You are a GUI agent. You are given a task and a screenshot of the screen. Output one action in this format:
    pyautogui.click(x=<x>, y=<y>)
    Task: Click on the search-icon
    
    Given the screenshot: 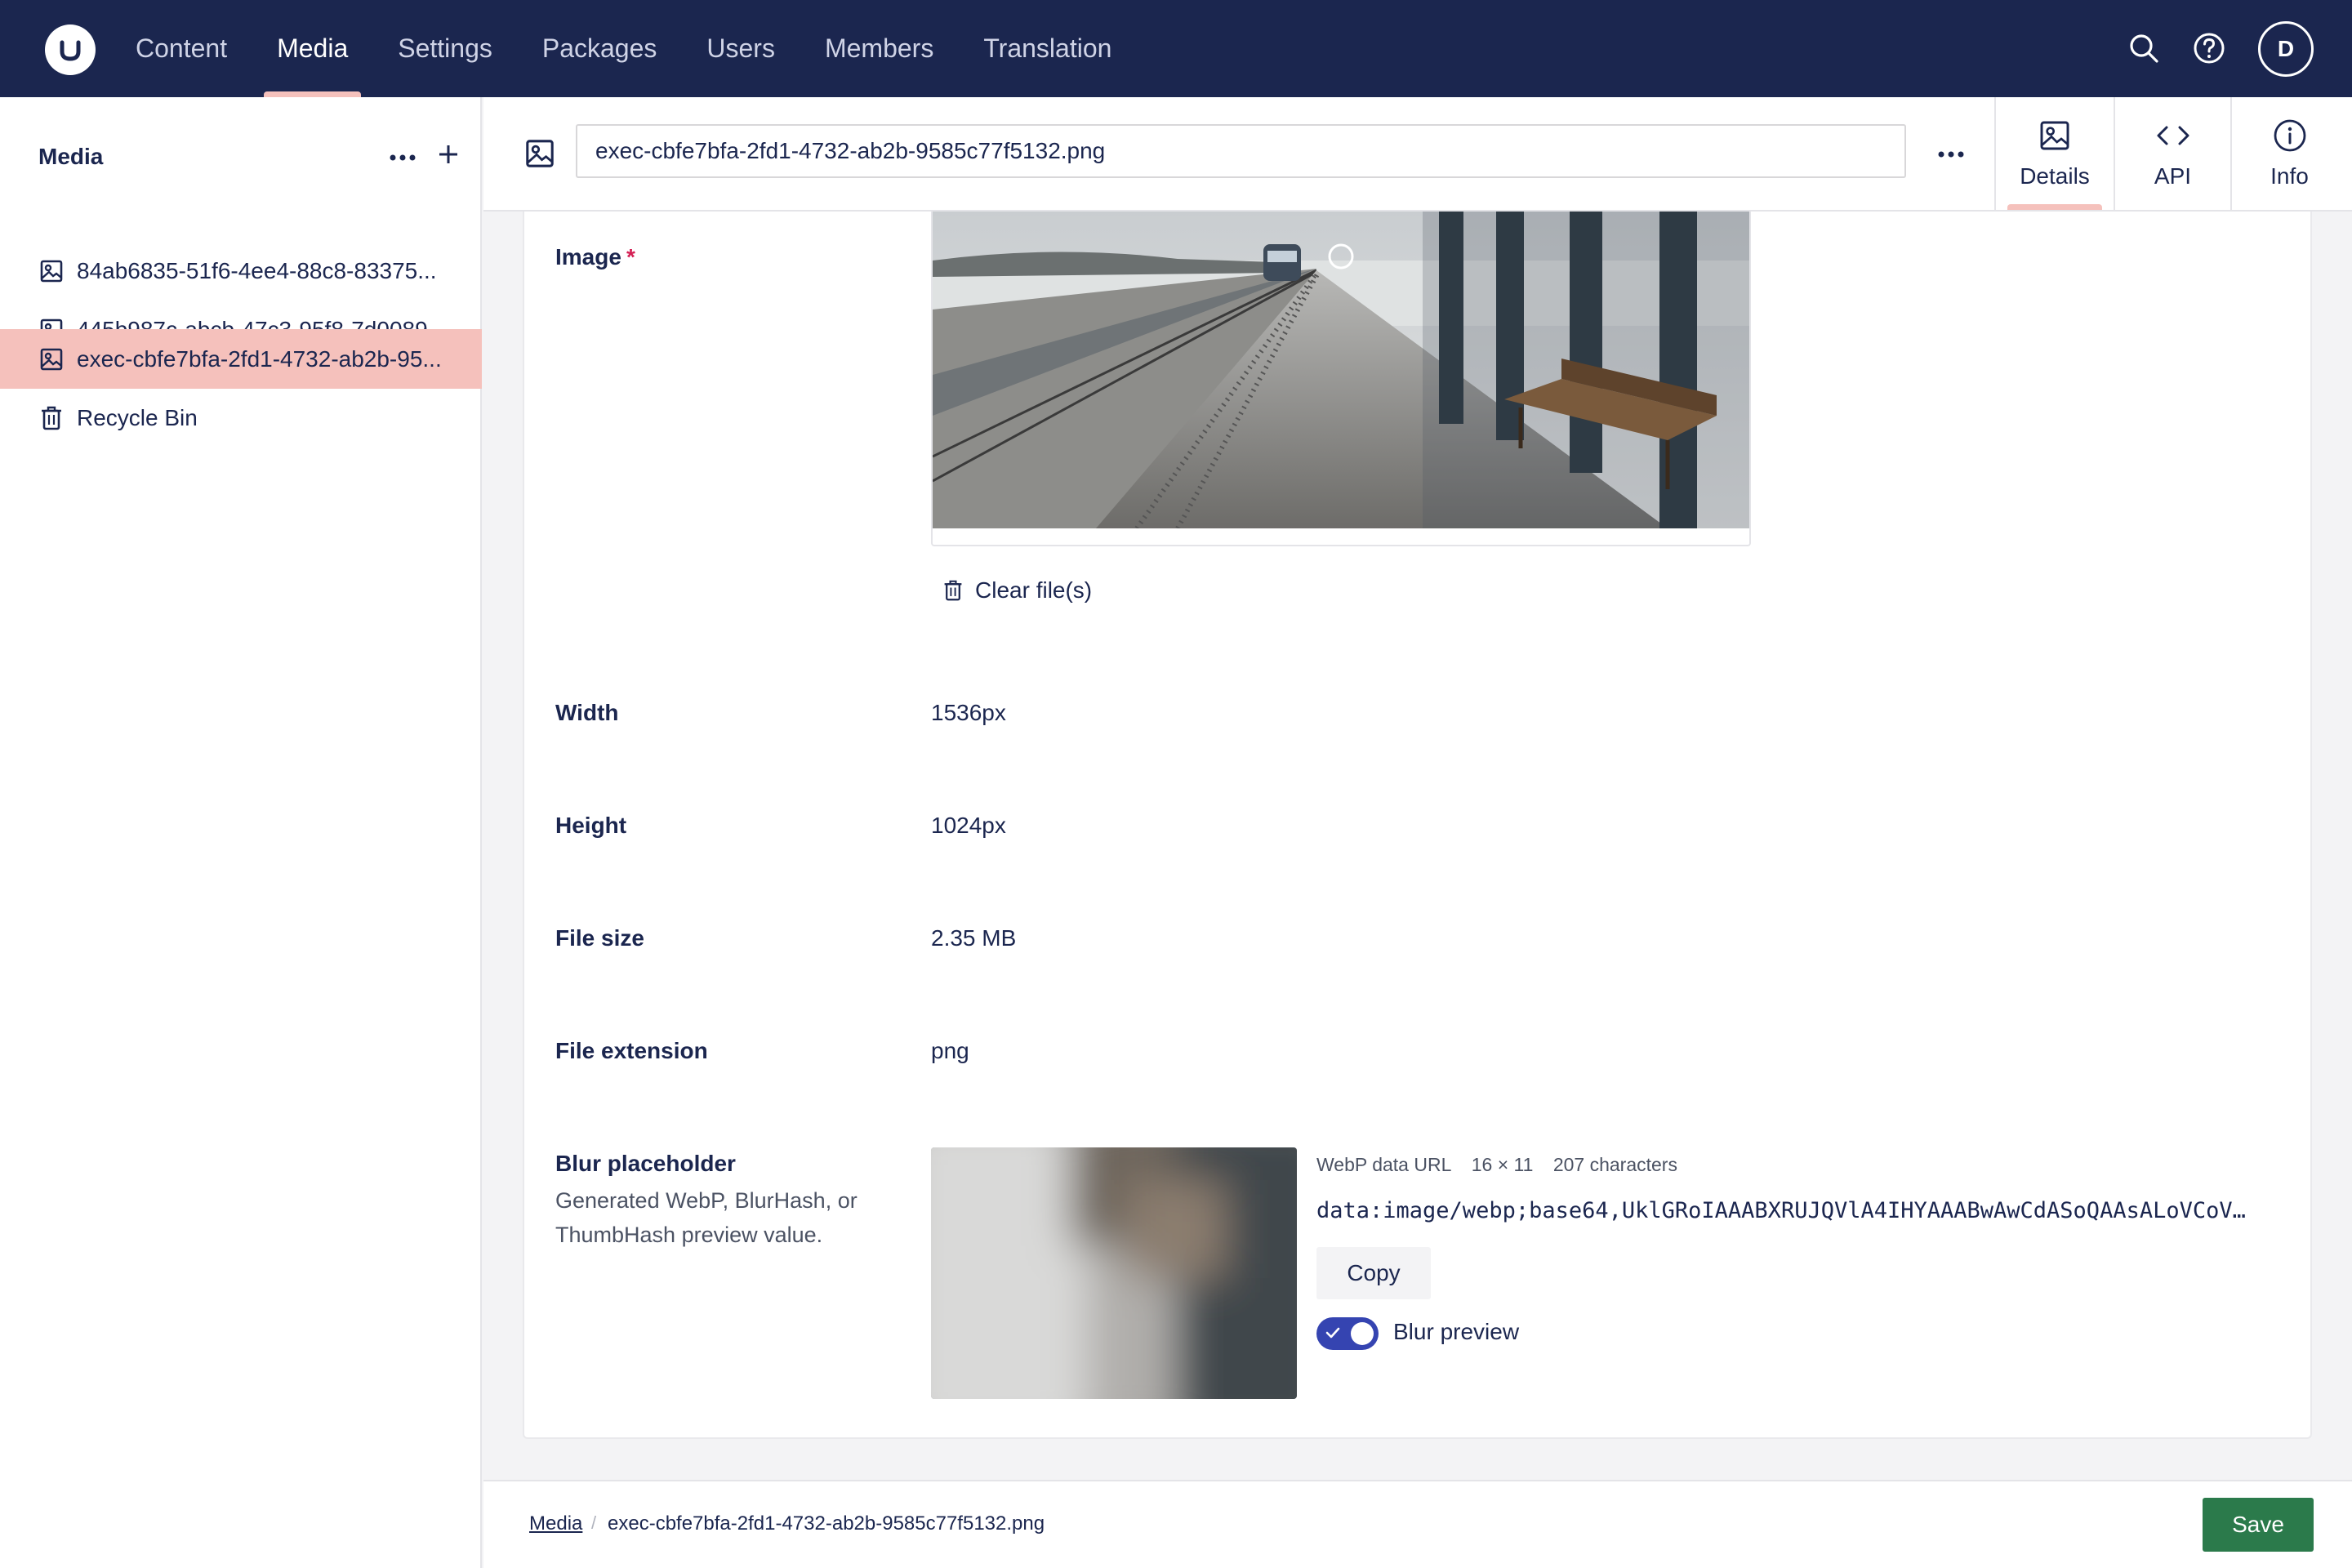 What is the action you would take?
    pyautogui.click(x=2144, y=48)
    